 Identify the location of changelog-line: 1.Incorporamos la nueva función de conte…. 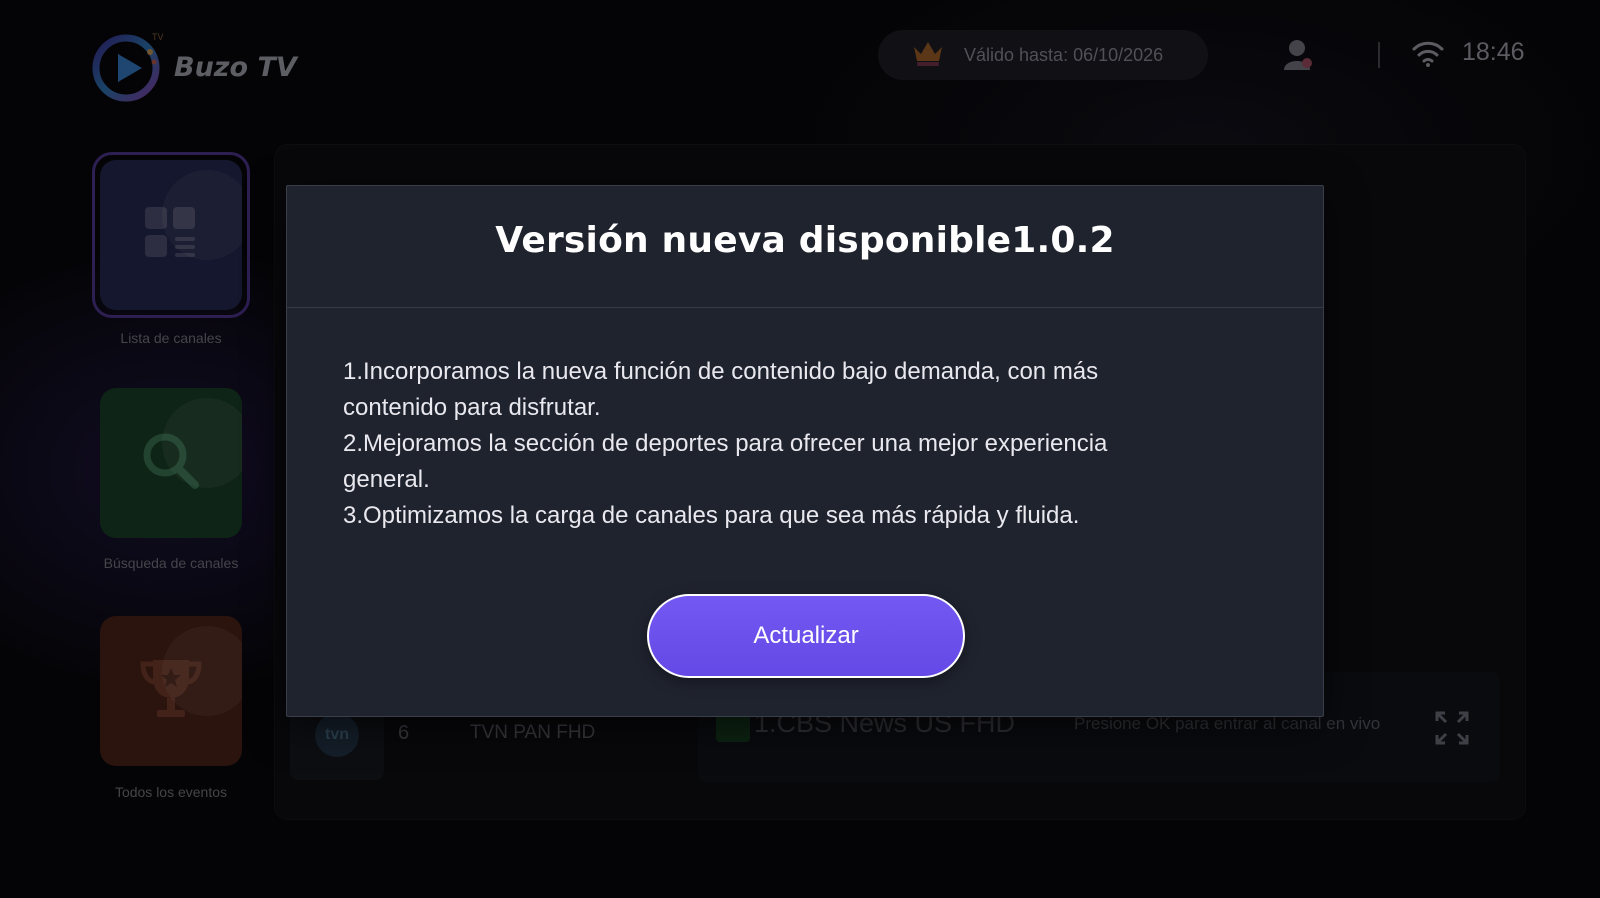
(721, 371).